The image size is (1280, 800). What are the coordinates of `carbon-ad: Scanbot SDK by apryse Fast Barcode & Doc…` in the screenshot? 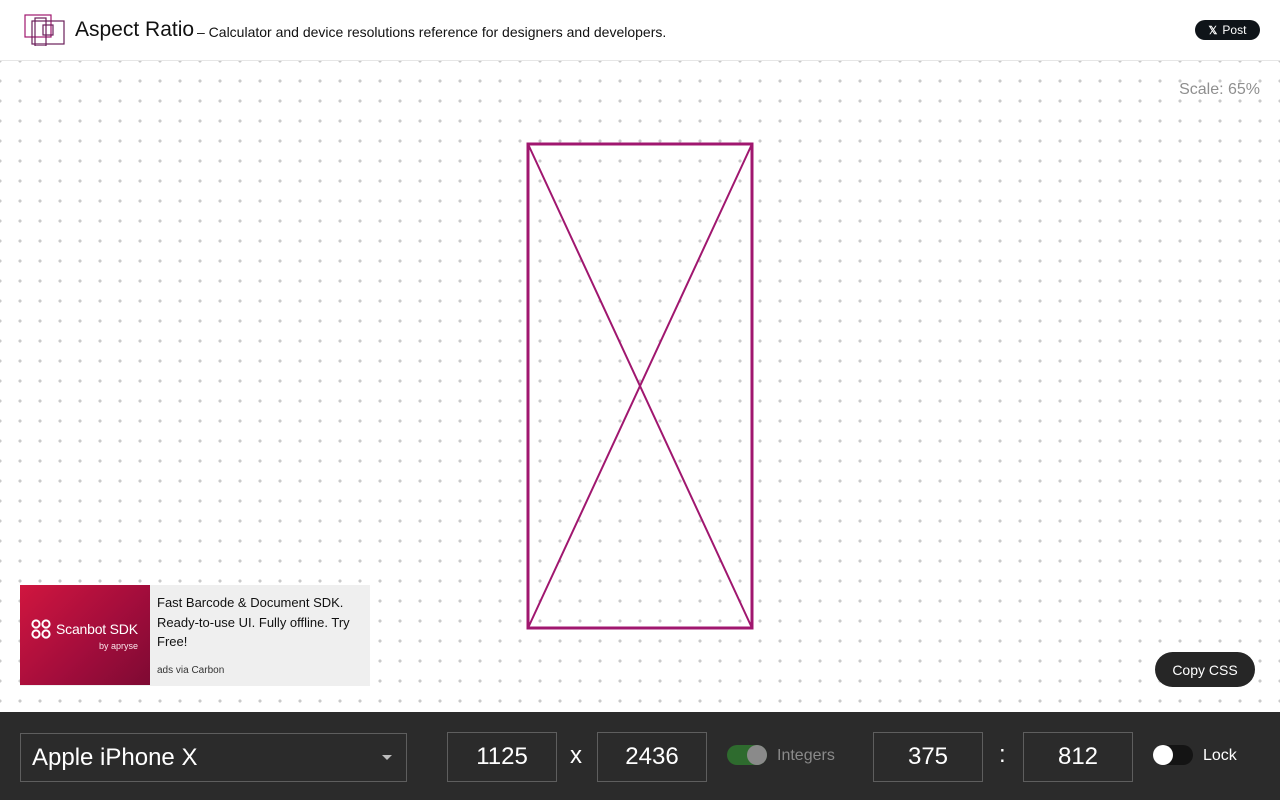 It's located at (195, 635).